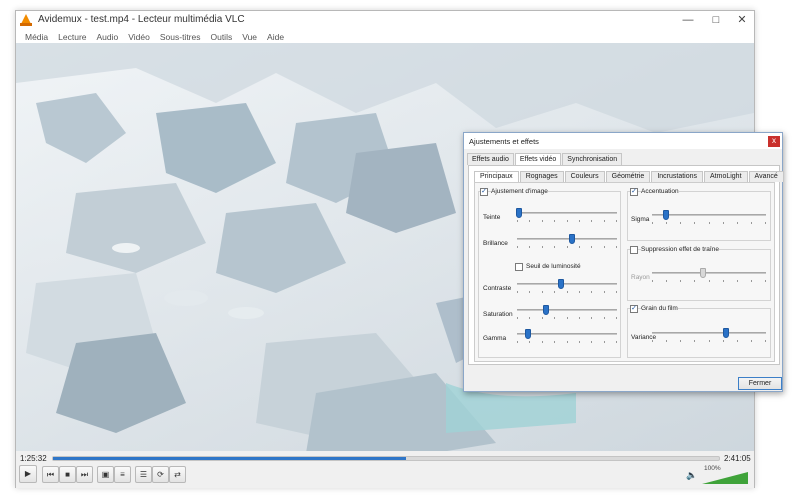 The height and width of the screenshot is (500, 800). Describe the element at coordinates (712, 468) in the screenshot. I see `volume-percent: 100%` at that location.